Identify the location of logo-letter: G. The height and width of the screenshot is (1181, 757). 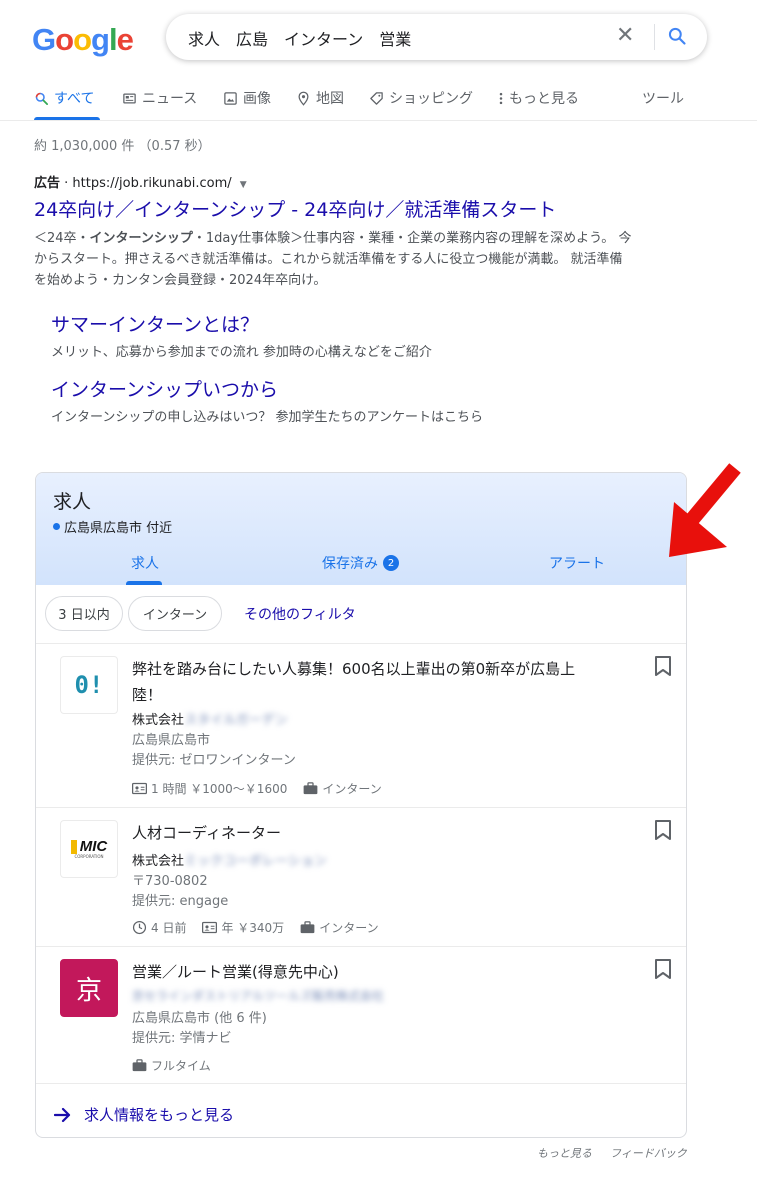
(44, 39).